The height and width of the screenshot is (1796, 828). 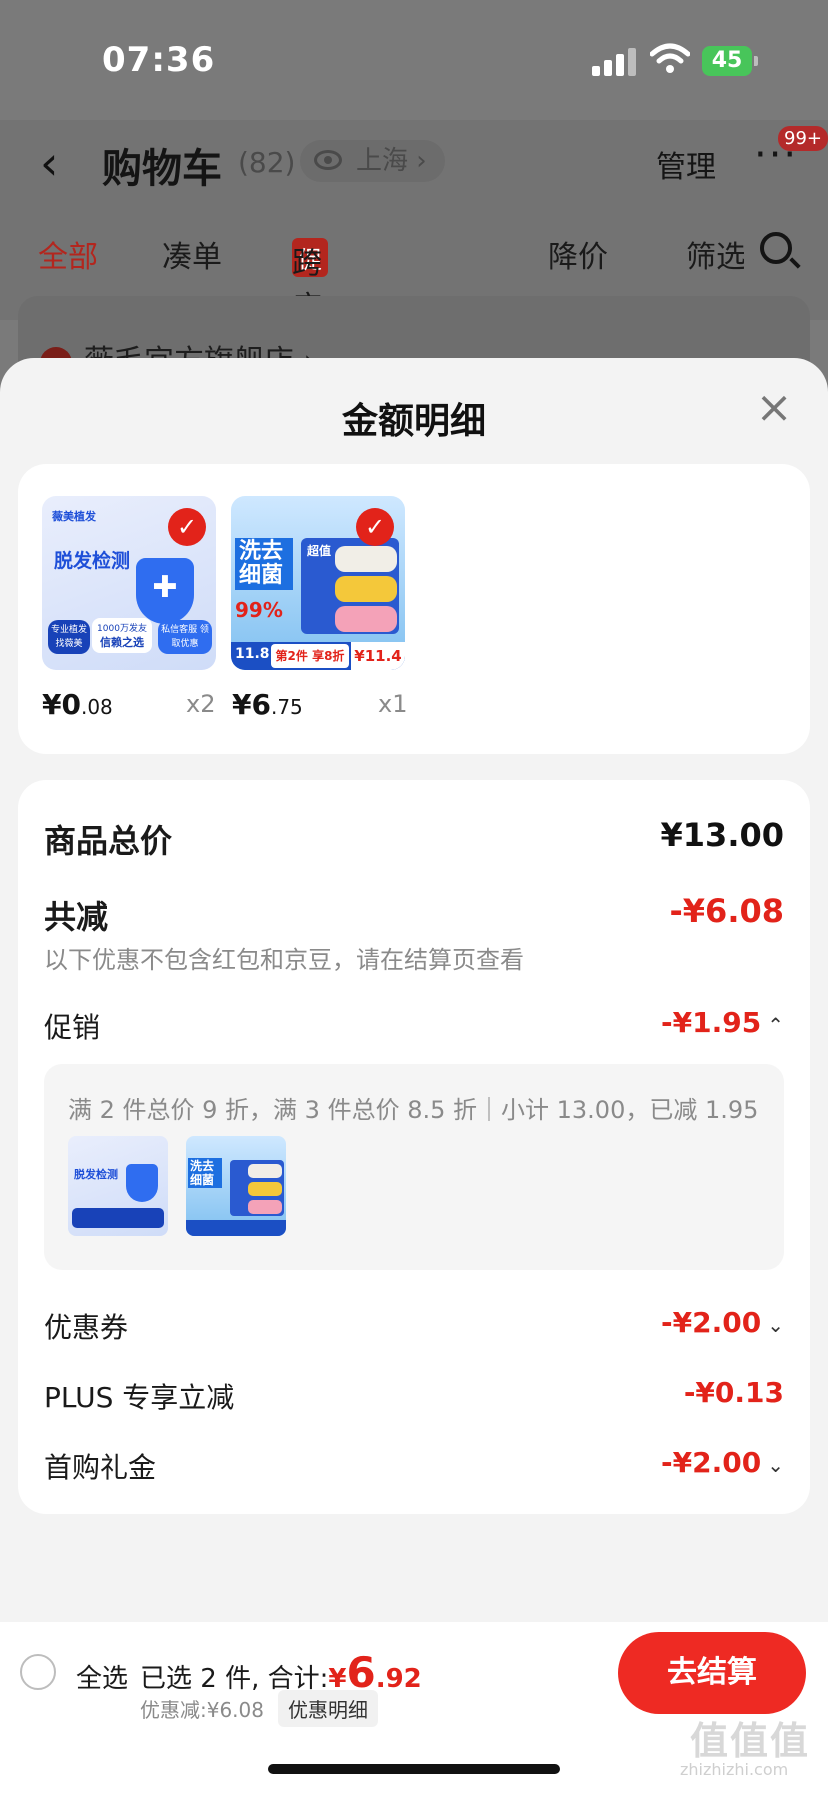 I want to click on mini-title: 洗去细菌, so click(x=205, y=1173).